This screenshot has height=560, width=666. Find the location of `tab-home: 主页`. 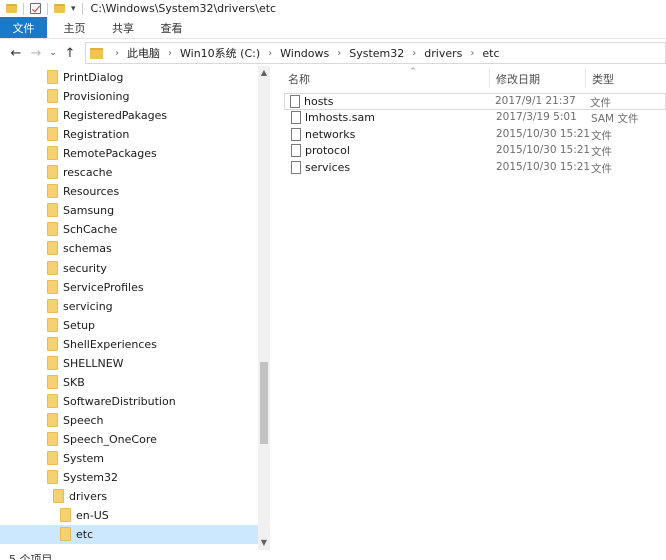

tab-home: 主页 is located at coordinates (74, 27).